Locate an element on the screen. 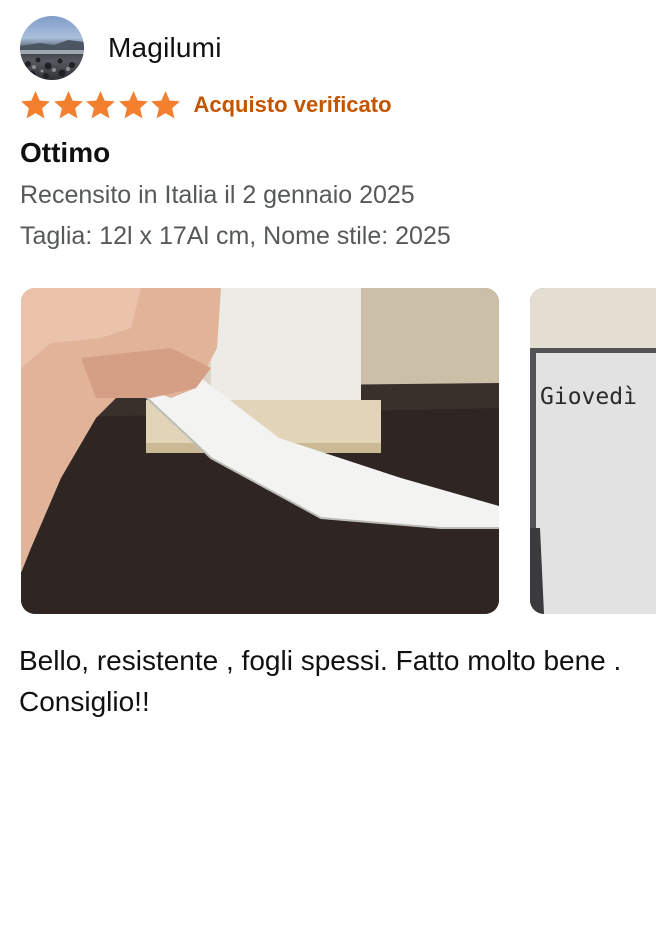  star-rating is located at coordinates (100, 105).